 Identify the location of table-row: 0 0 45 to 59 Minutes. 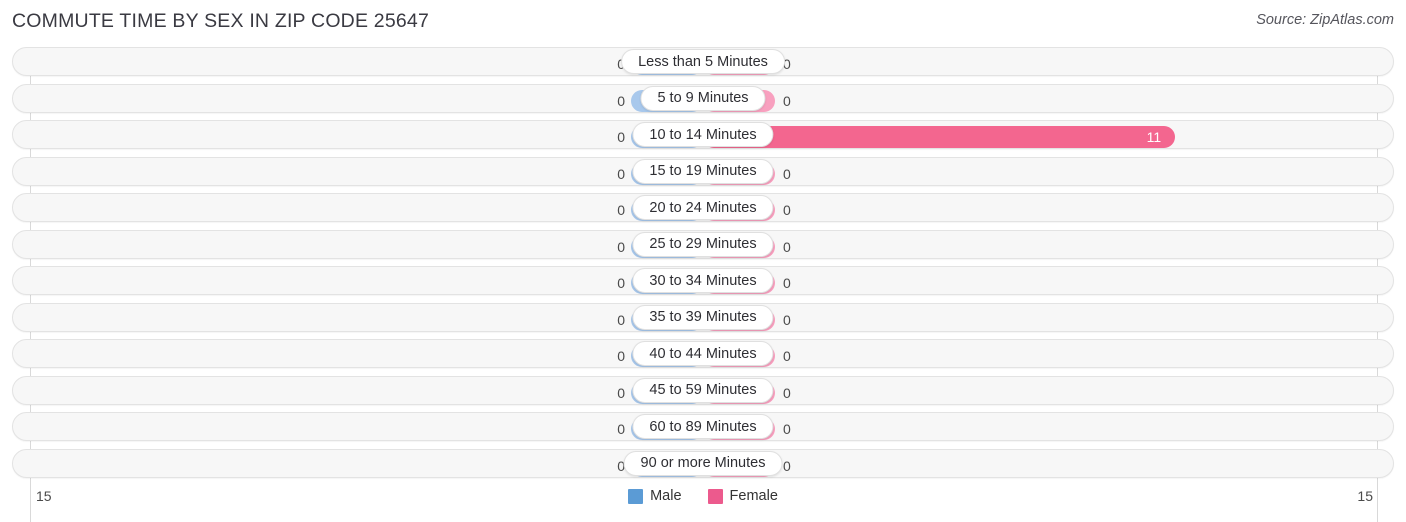
(703, 391).